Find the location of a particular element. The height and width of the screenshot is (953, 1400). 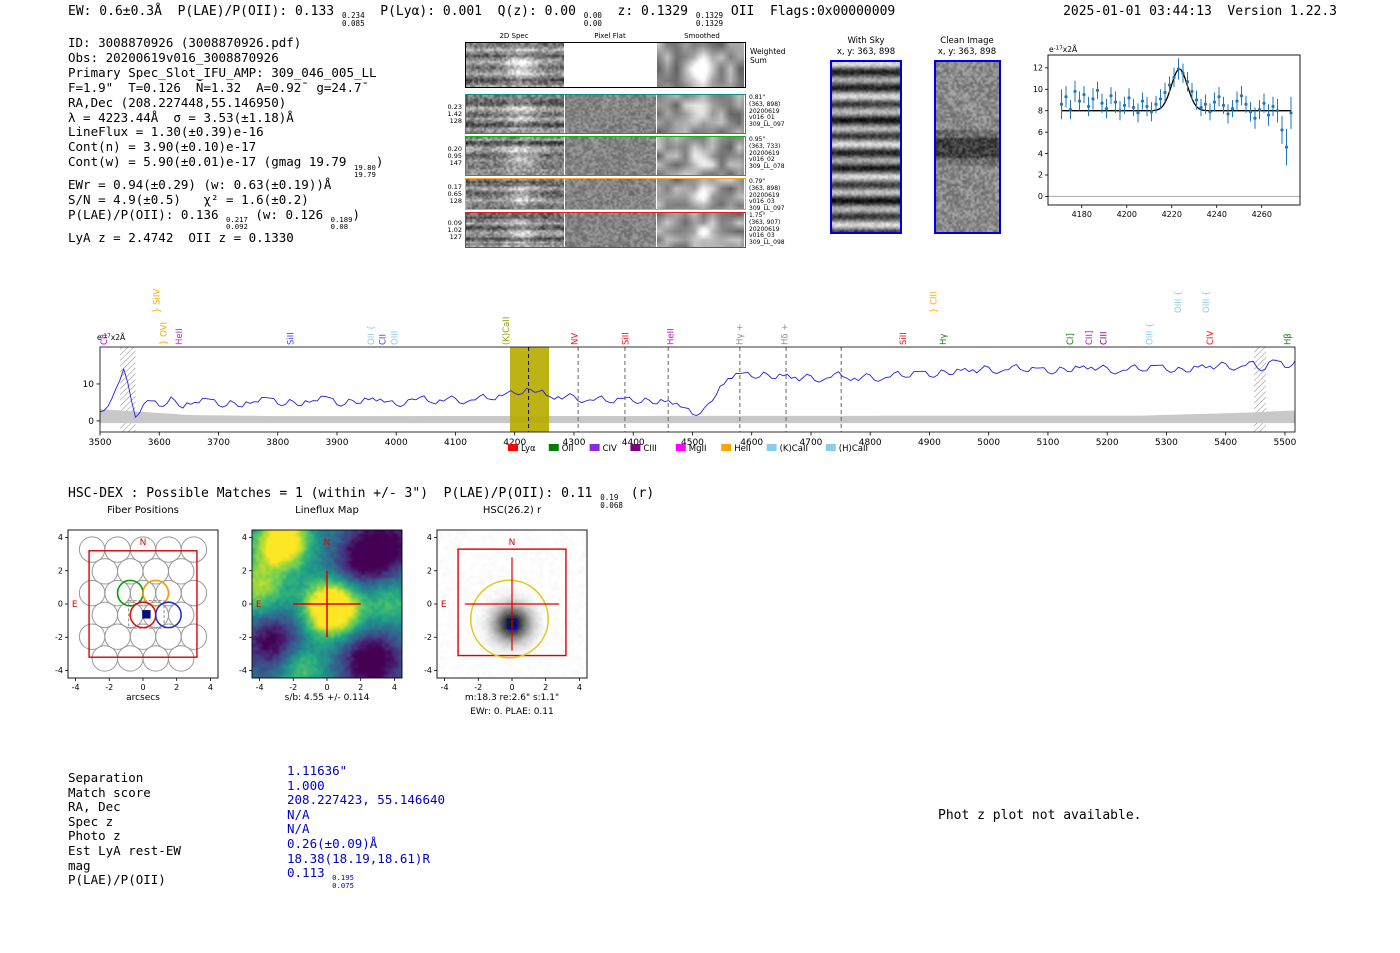

x-tick-label: -4 is located at coordinates (76, 687).